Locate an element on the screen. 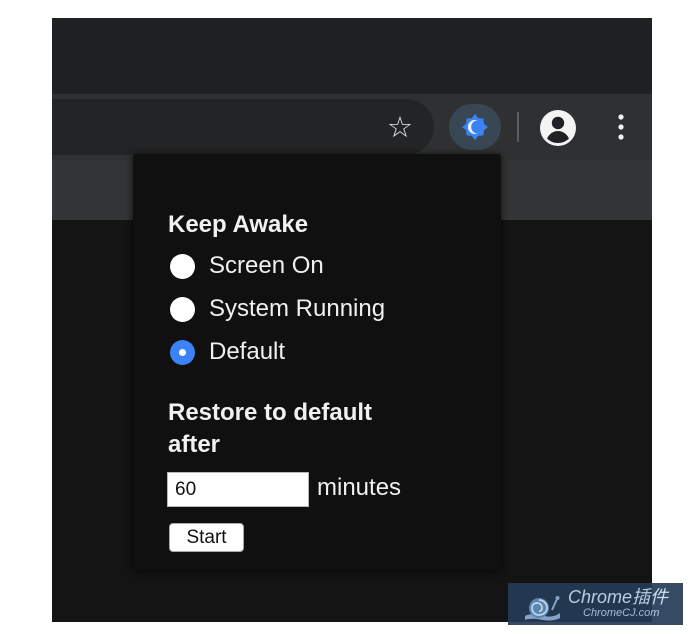  watermark-title: Chrome插件 is located at coordinates (618, 597).